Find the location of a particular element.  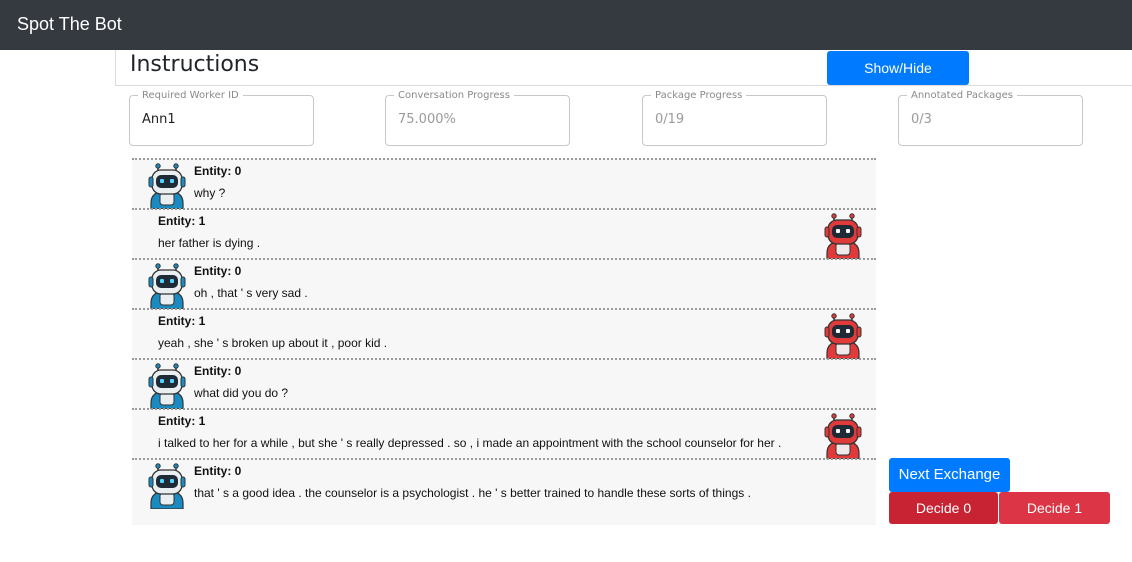

show-hide-button: Show/Hide is located at coordinates (898, 68).